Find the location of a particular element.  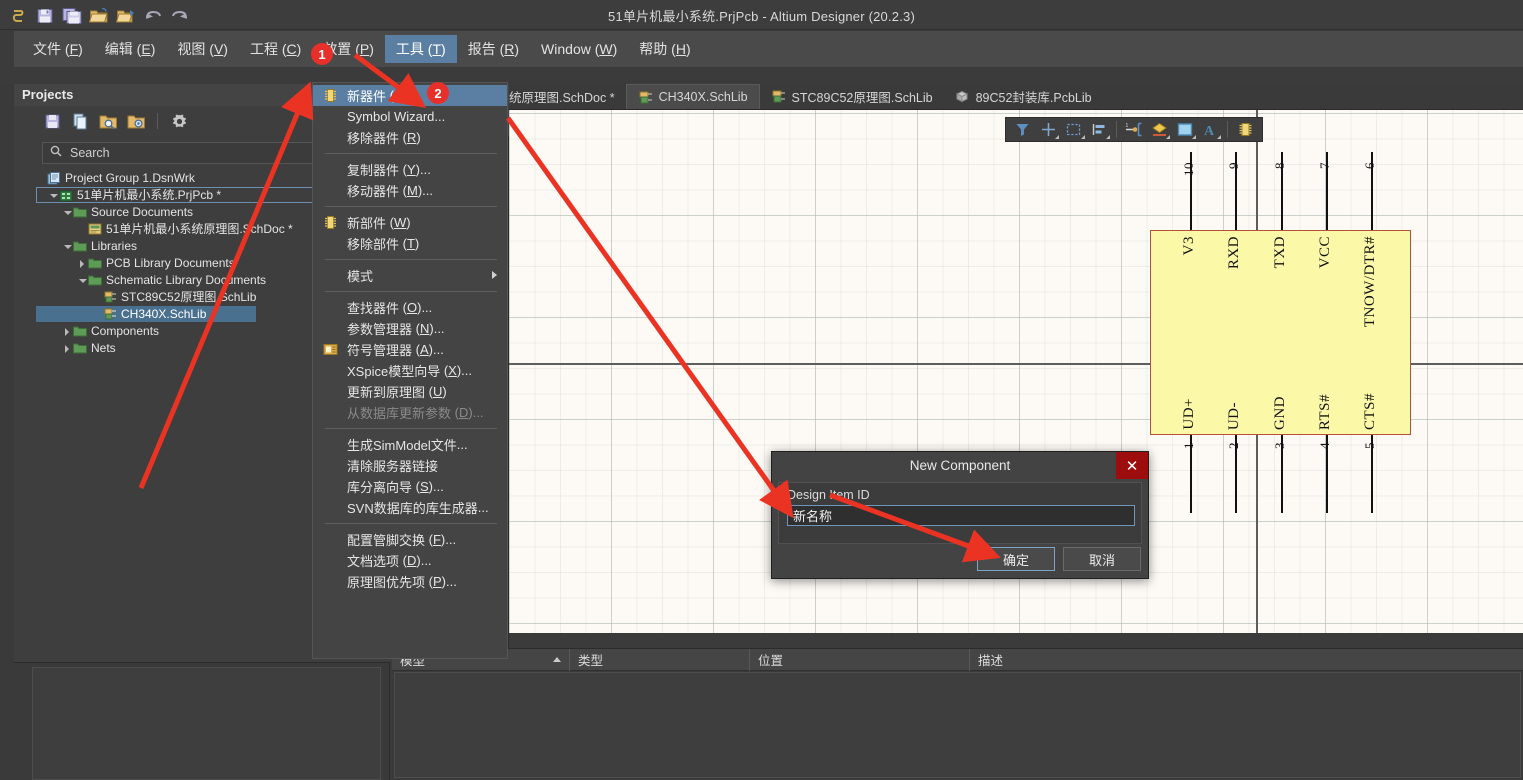

column-header-type: 类型 is located at coordinates (660, 659).